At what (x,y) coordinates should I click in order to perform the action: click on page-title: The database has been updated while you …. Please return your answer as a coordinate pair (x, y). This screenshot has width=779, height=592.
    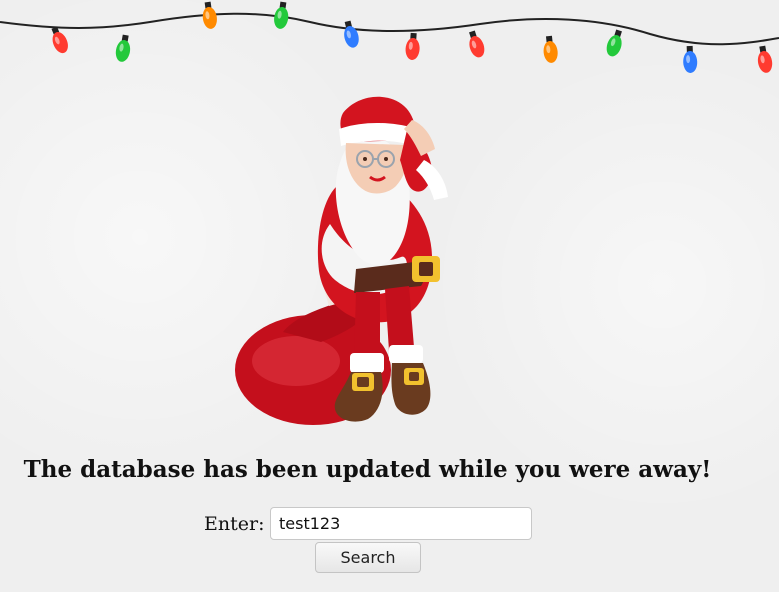
    Looking at the image, I should click on (367, 469).